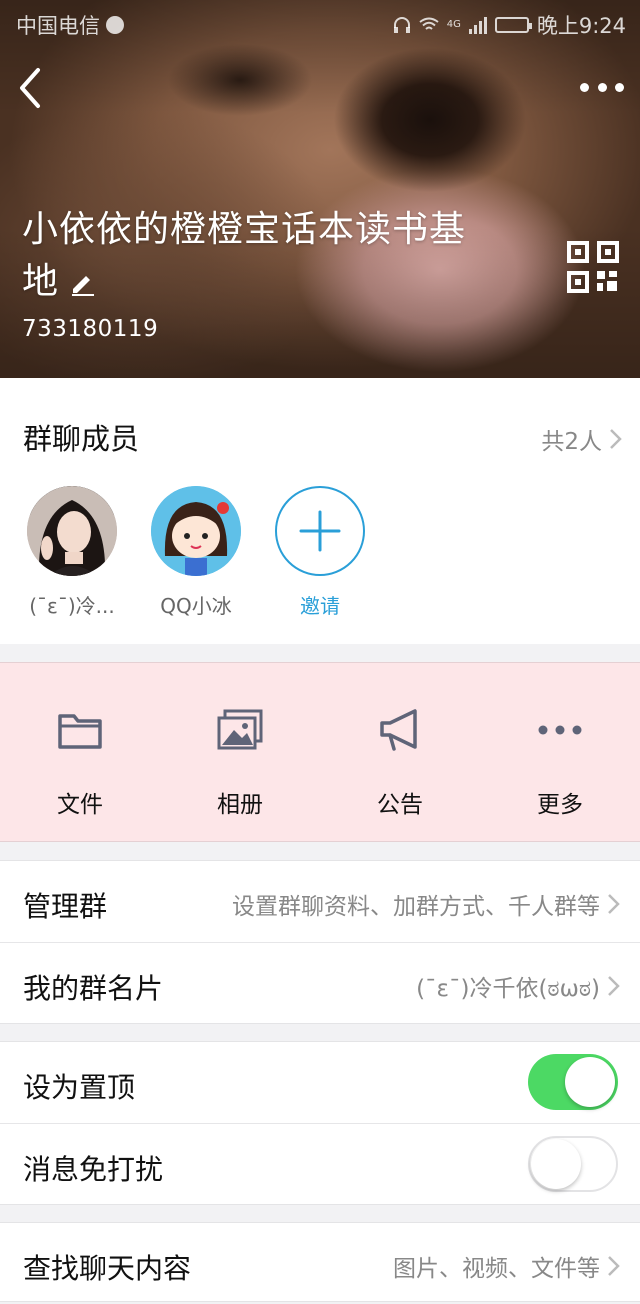 The height and width of the screenshot is (1304, 640). What do you see at coordinates (65, 906) in the screenshot?
I see `row-label: 管理群` at bounding box center [65, 906].